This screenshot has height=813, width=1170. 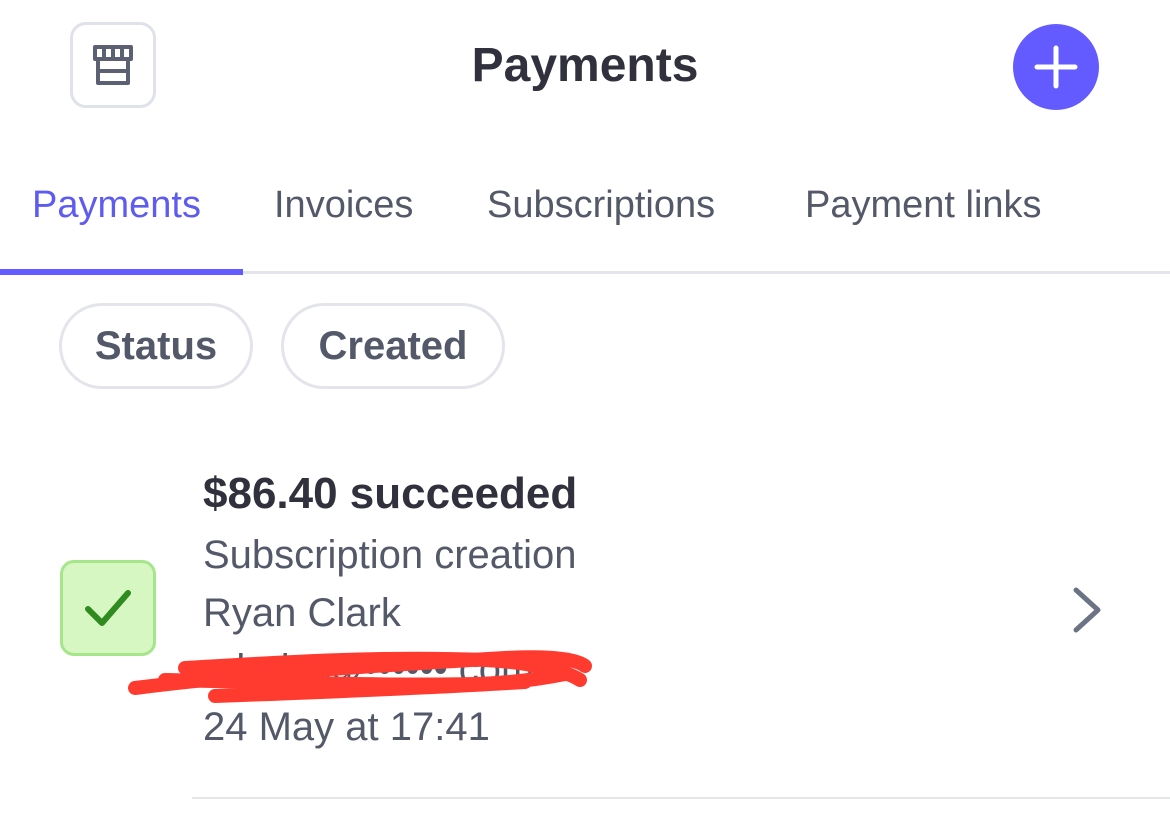 I want to click on status-filter-chip: Status, so click(x=156, y=346).